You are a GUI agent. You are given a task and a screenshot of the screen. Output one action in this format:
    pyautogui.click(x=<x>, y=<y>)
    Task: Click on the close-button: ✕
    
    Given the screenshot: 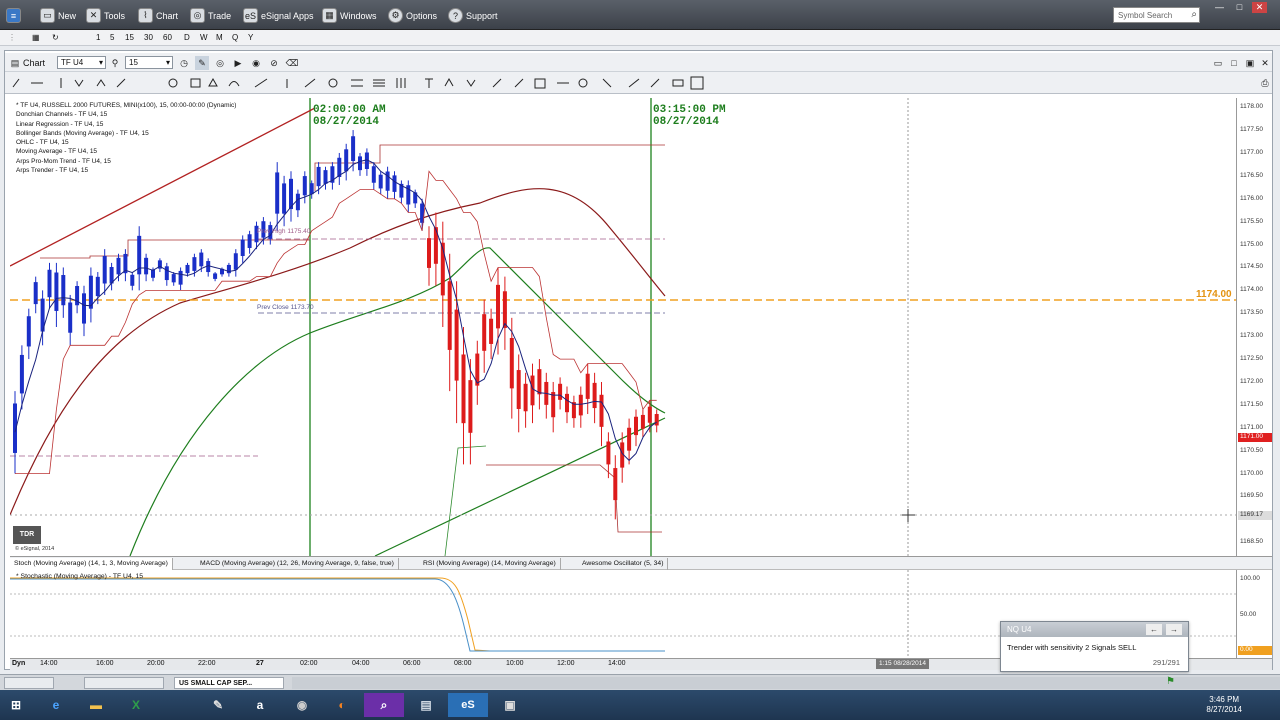 What is the action you would take?
    pyautogui.click(x=1259, y=7)
    